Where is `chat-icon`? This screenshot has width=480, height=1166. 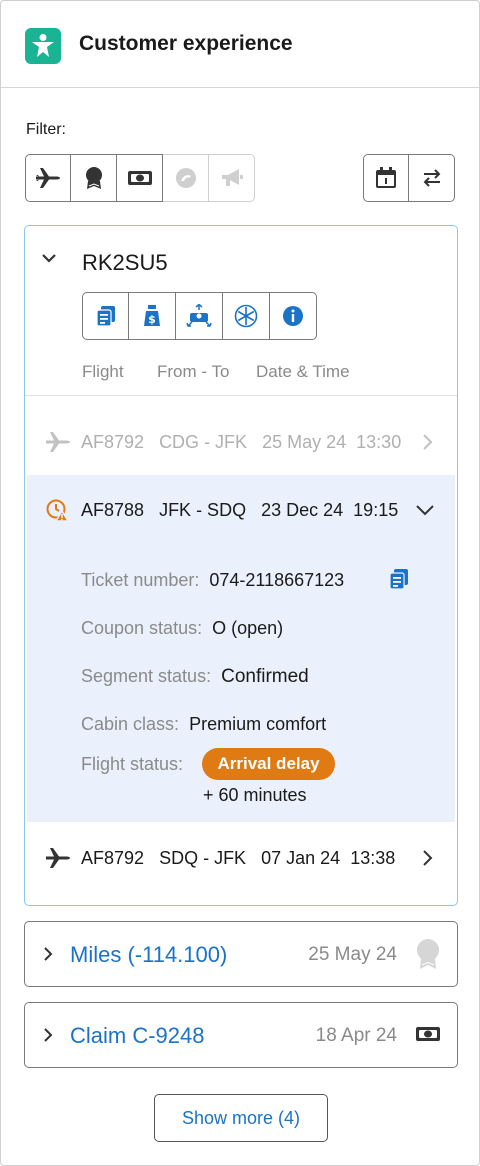 chat-icon is located at coordinates (185, 178).